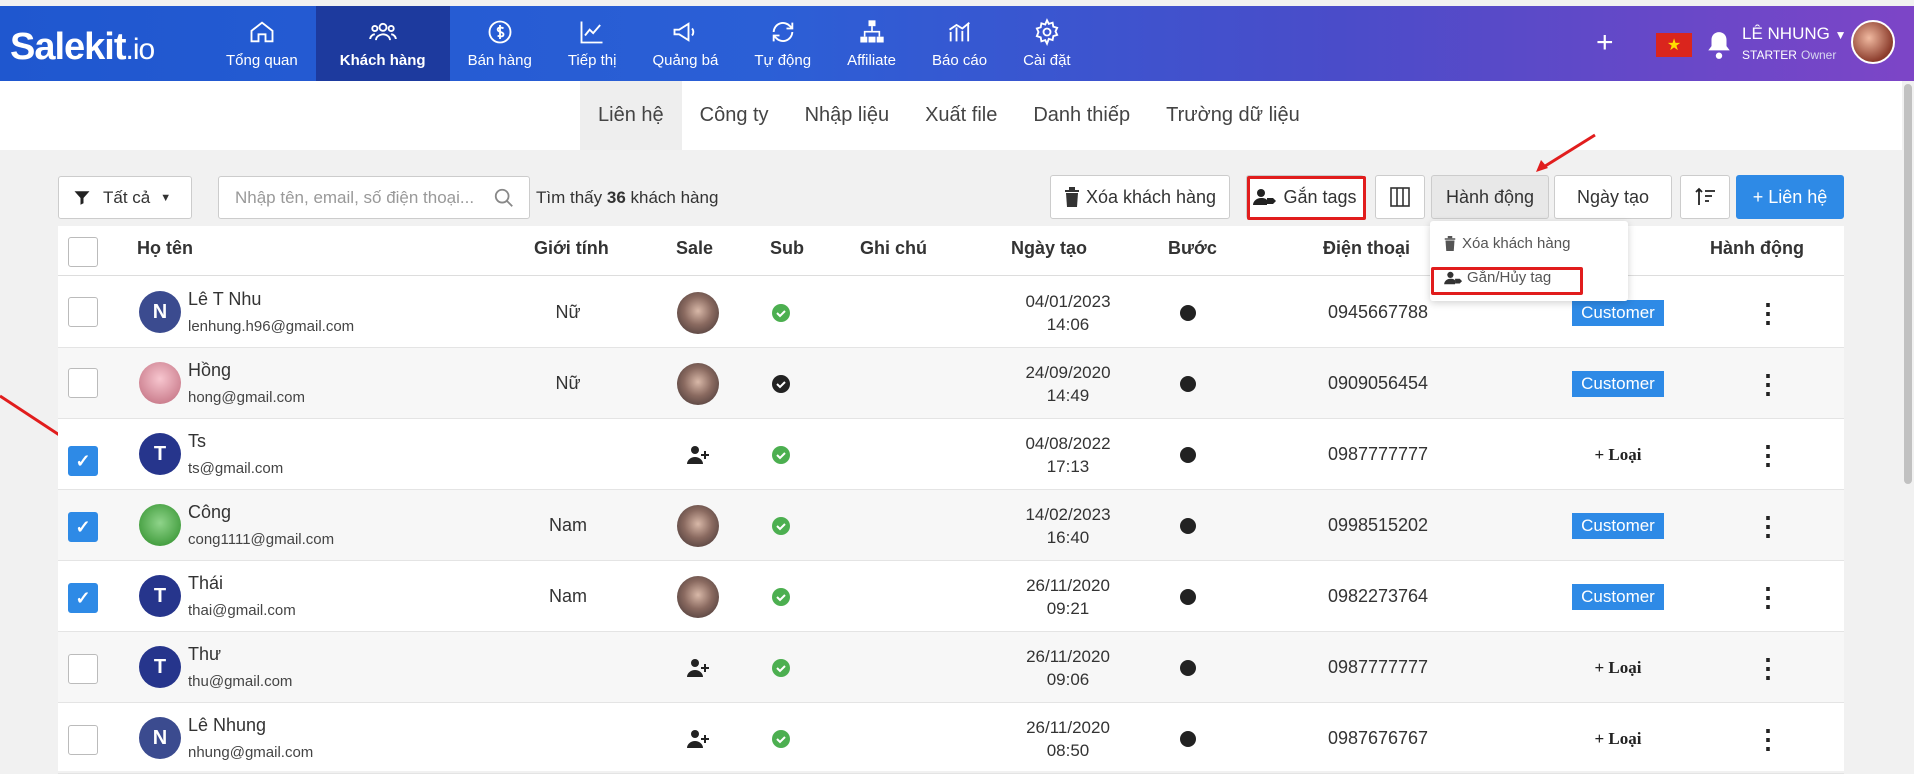 The image size is (1914, 774). I want to click on created-date: 04/08/2022 17:13, so click(1068, 455).